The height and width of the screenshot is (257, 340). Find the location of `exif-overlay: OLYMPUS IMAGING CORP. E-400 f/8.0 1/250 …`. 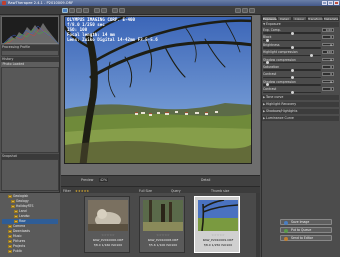

exif-overlay: OLYMPUS IMAGING CORP. E-400 f/8.0 1/250 … is located at coordinates (112, 29).